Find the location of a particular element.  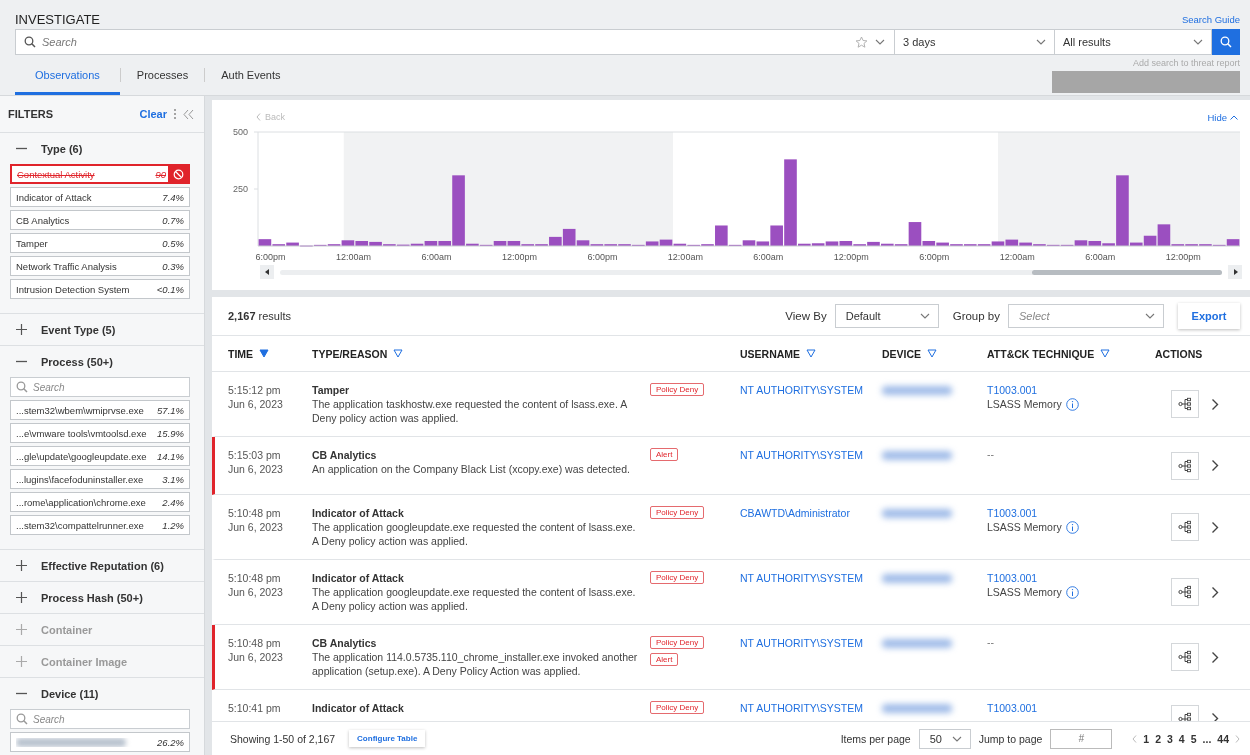

event-type: Tamper is located at coordinates (331, 390).